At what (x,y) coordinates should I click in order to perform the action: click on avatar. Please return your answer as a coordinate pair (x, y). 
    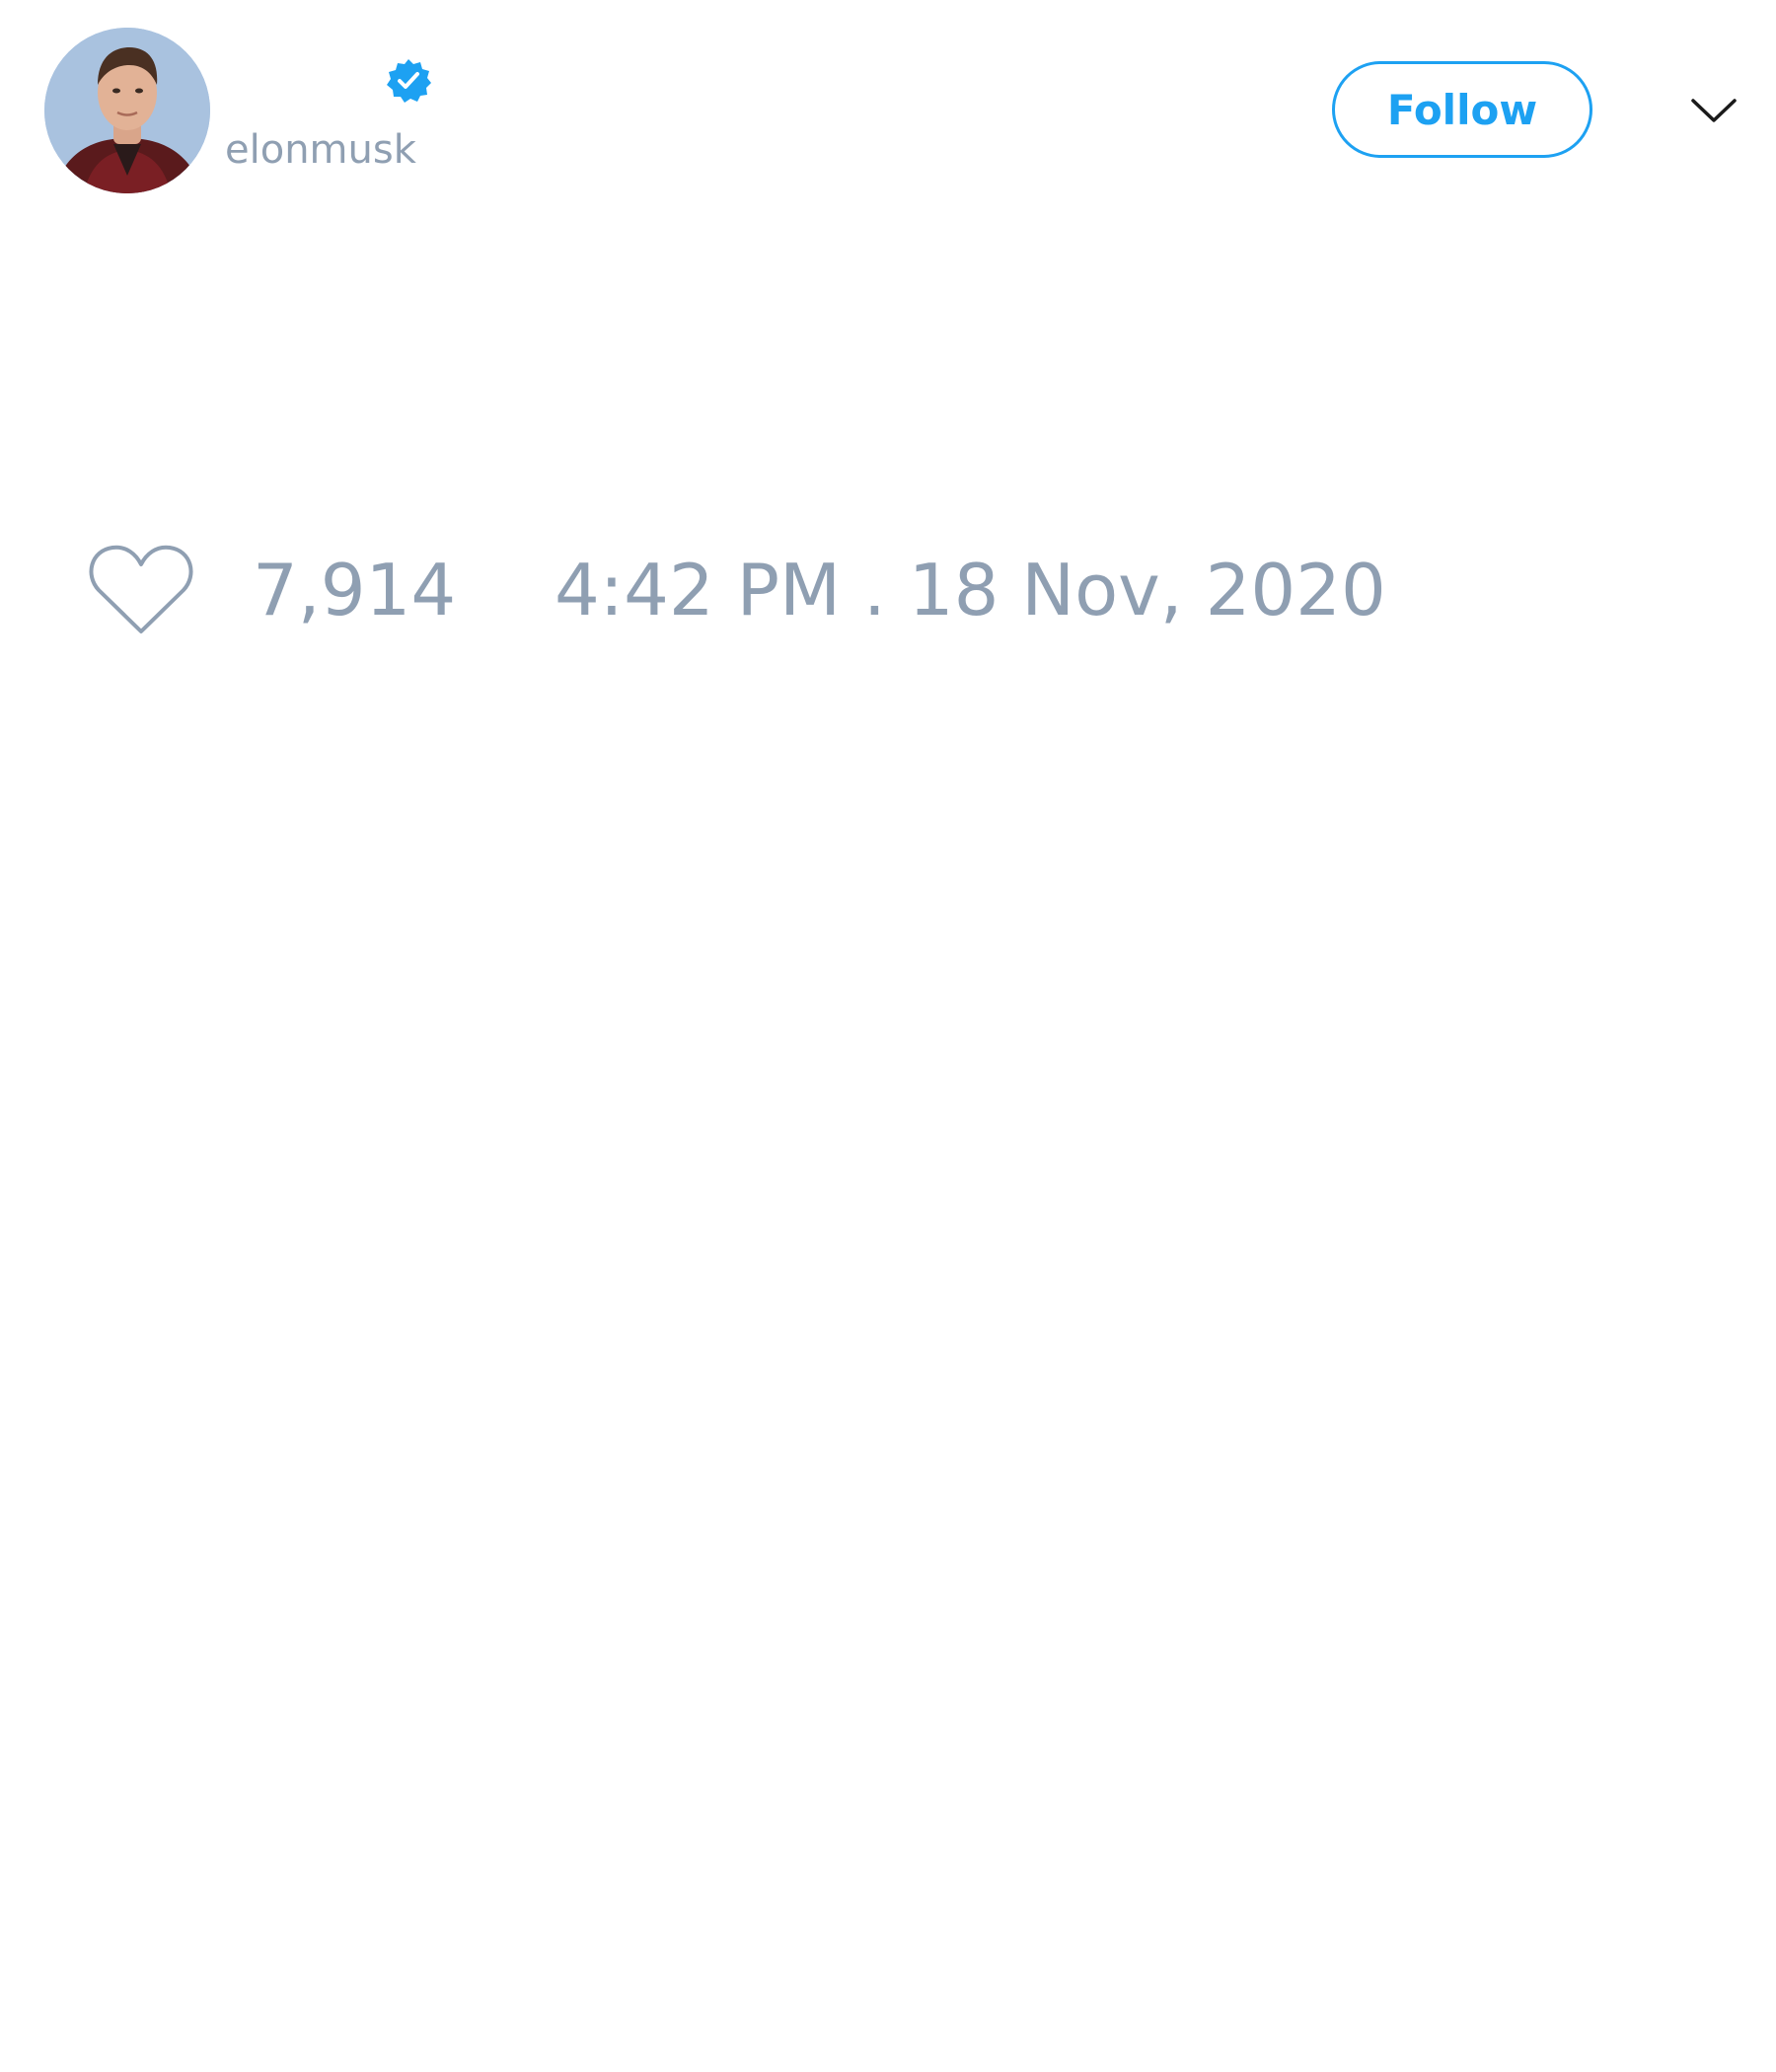
    Looking at the image, I should click on (127, 111).